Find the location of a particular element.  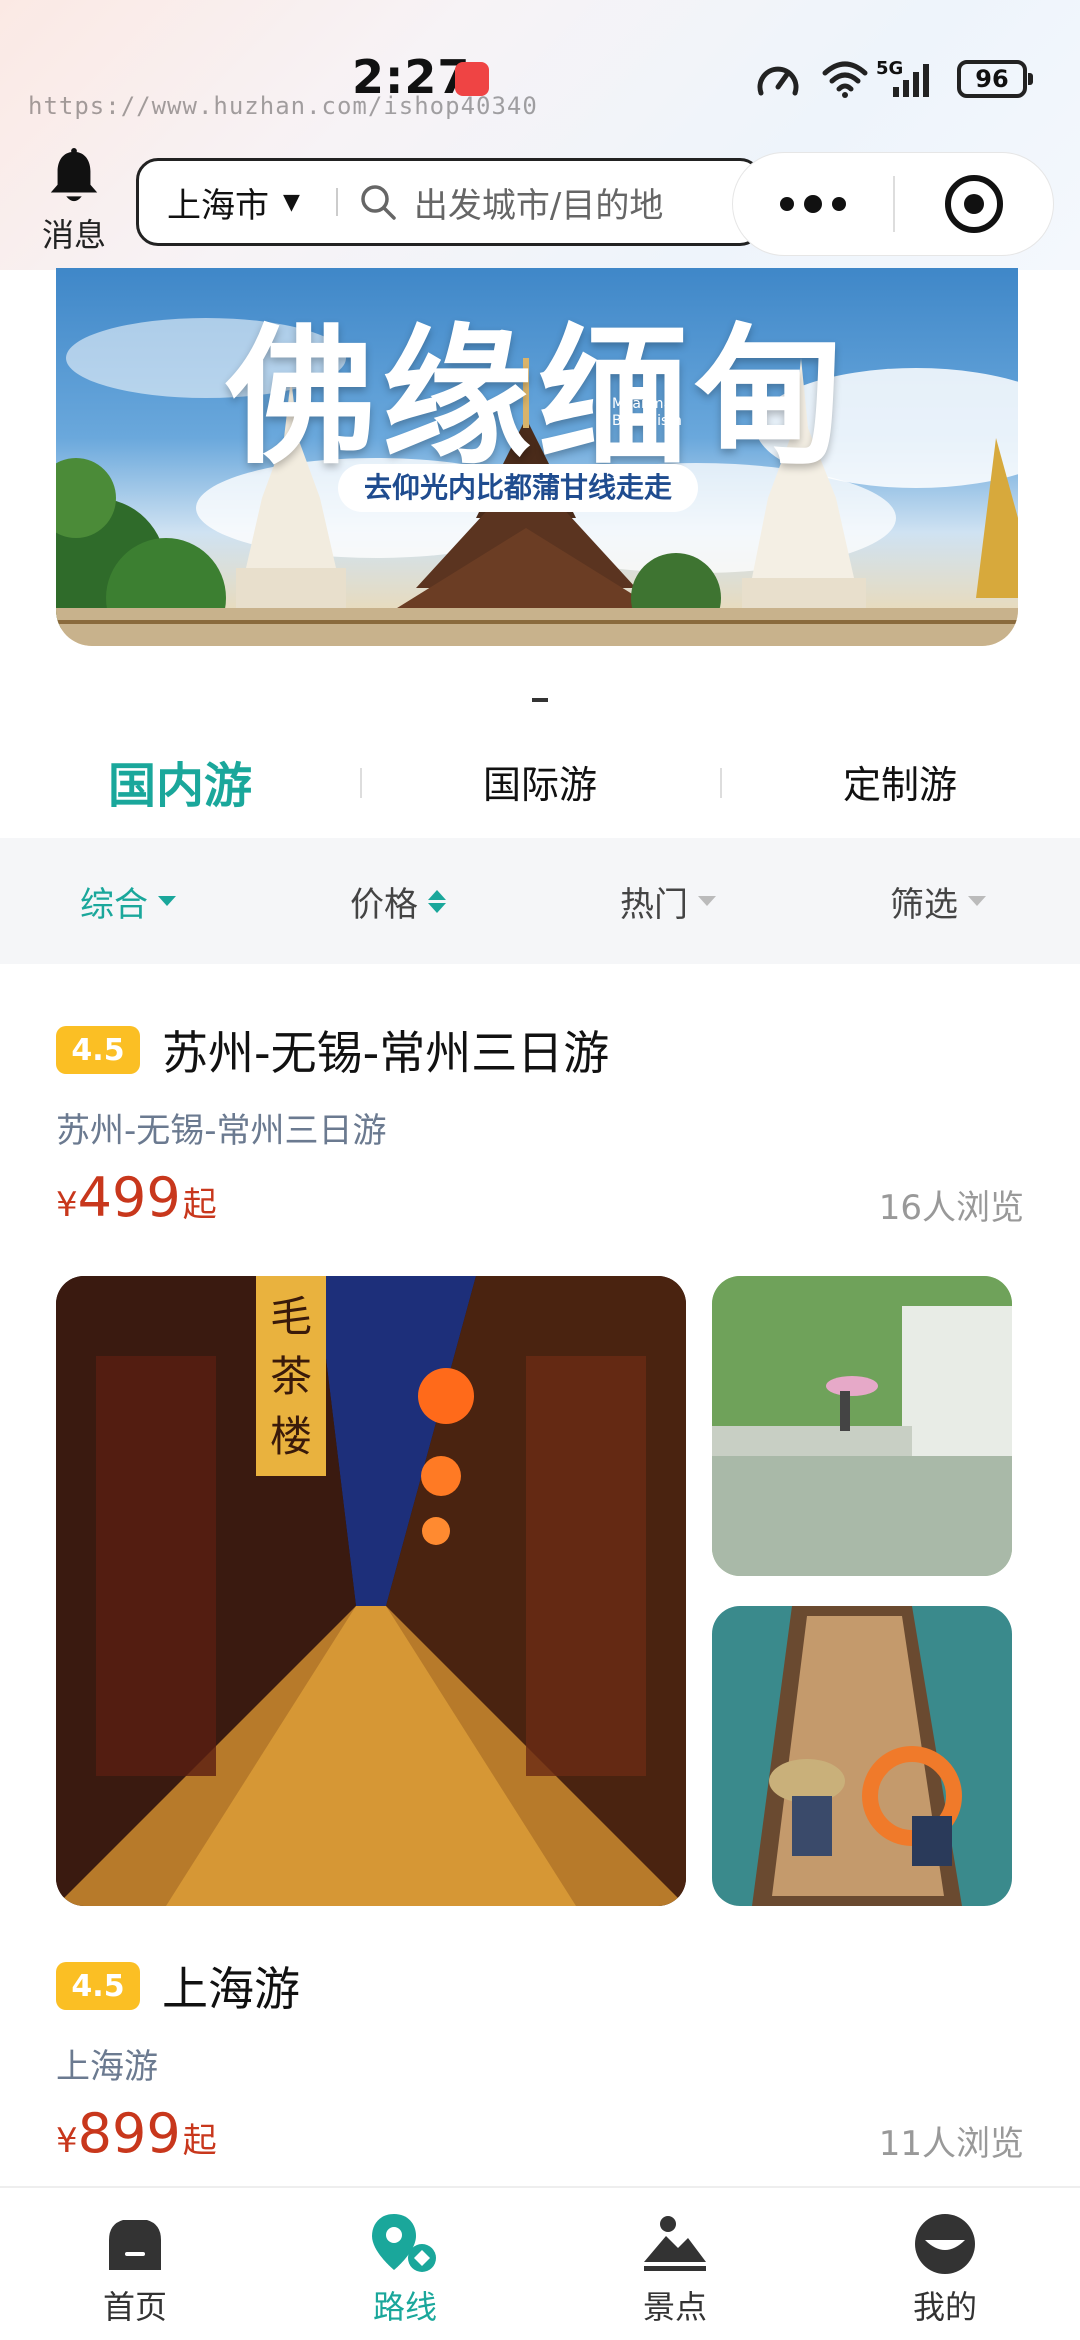

route-card: 4.5 上海游 上海游 ¥ 899 起 11人浏览 is located at coordinates (540, 2067).